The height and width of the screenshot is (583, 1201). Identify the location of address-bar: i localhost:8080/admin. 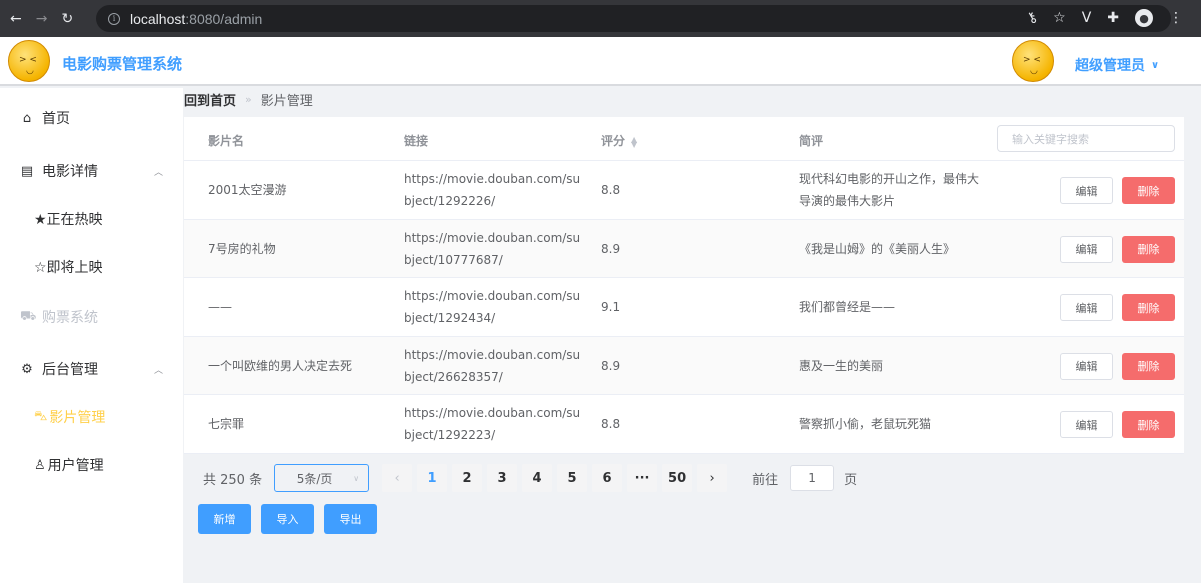
(633, 18).